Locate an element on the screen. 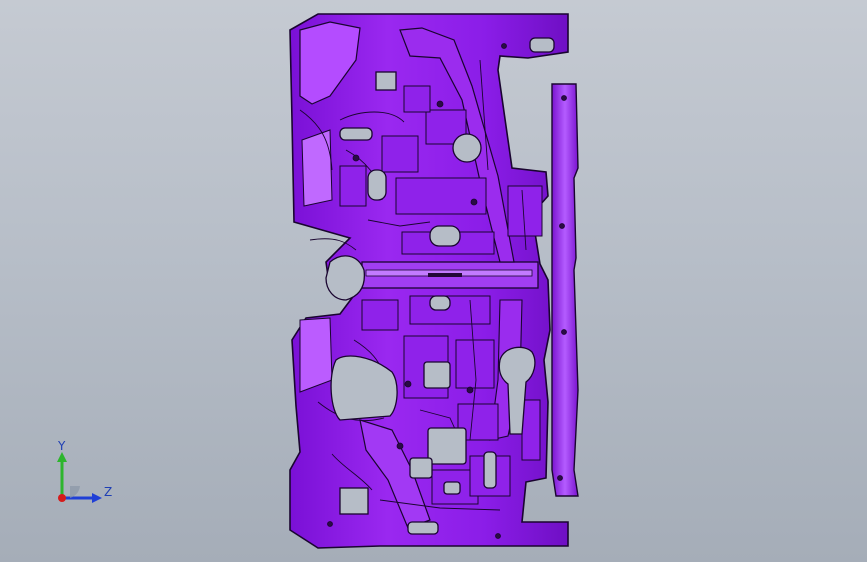  x-axis-point is located at coordinates (62, 498).